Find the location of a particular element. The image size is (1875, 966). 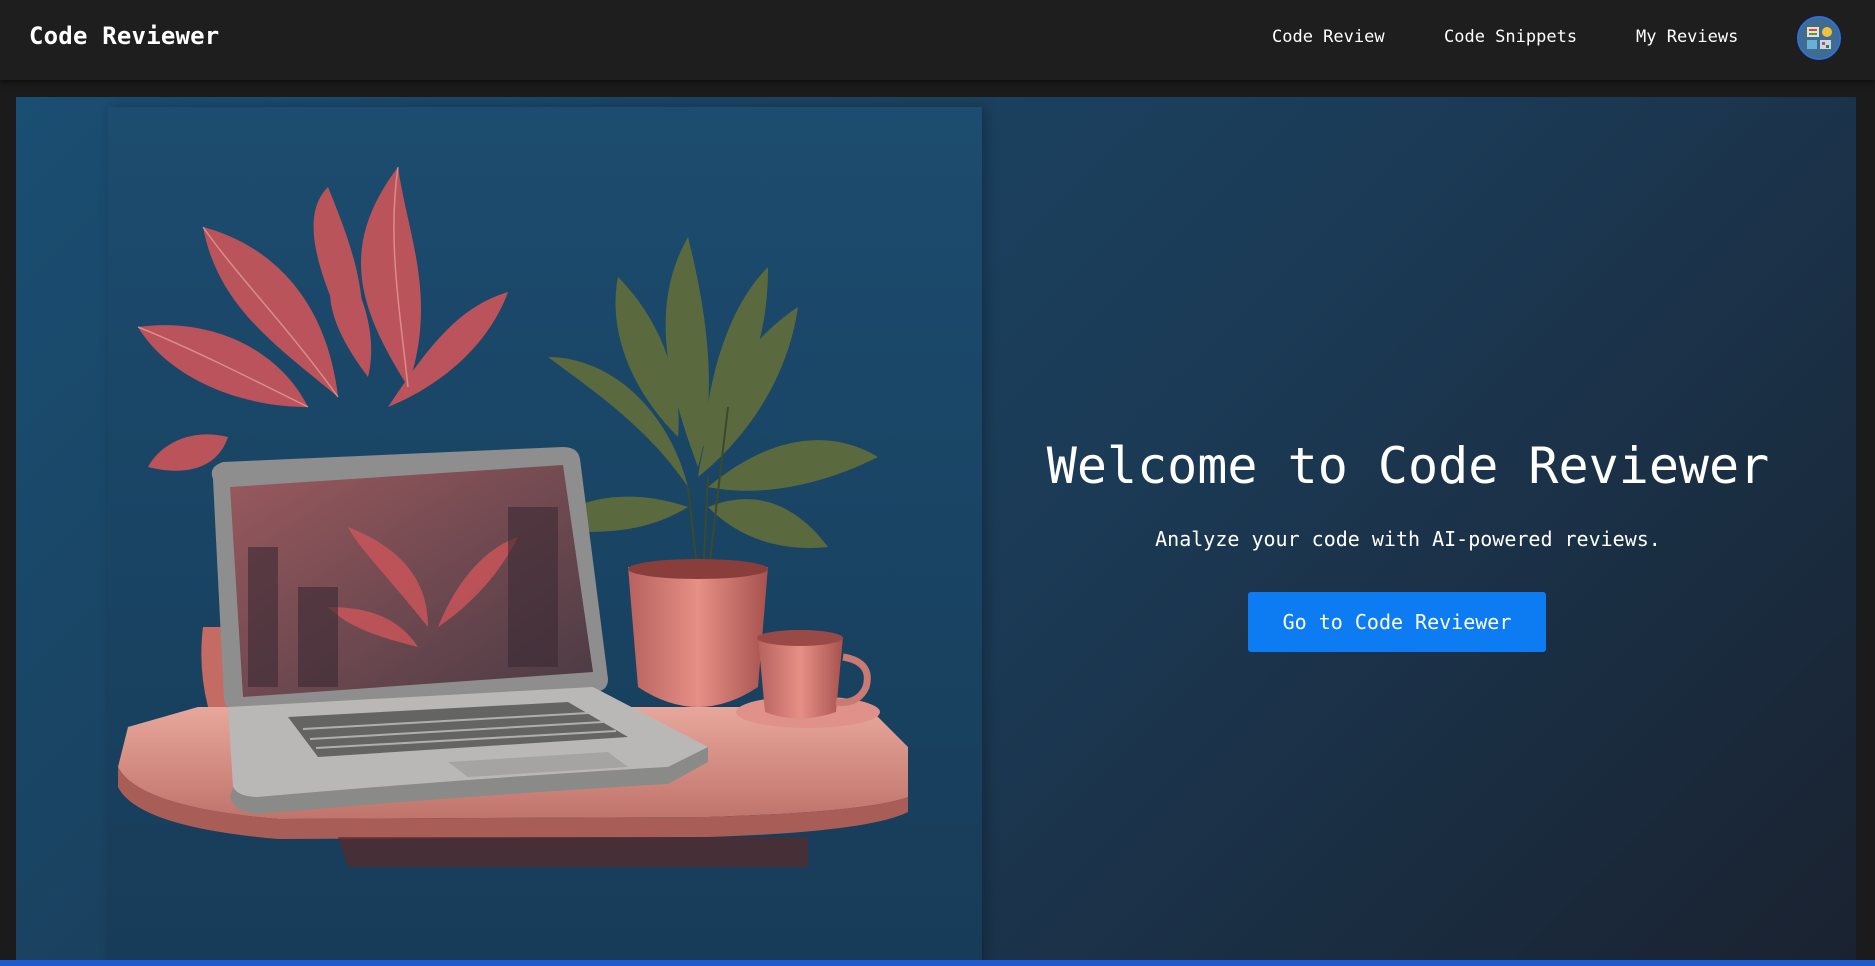

bottom-accent-bar is located at coordinates (937, 963).